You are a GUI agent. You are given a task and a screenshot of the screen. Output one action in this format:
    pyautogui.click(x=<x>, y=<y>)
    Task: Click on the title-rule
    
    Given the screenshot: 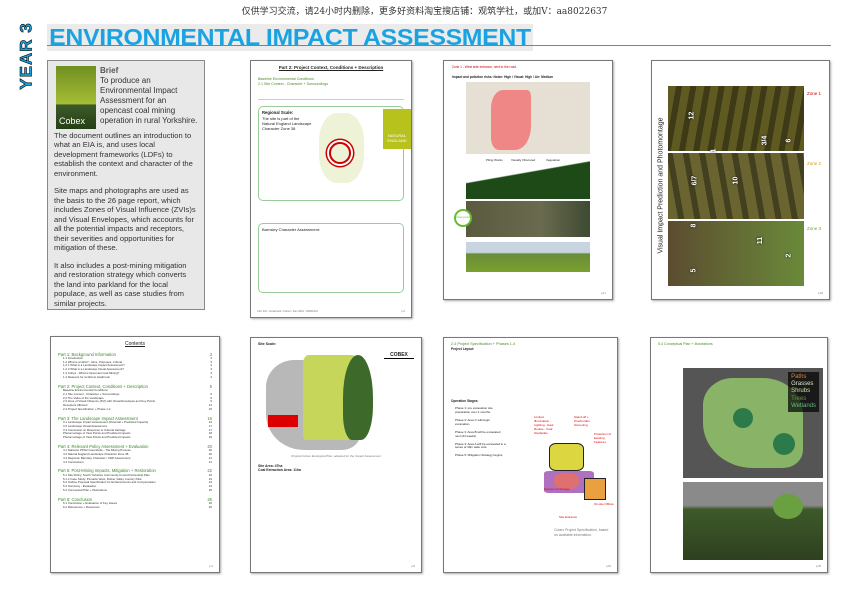 What is the action you would take?
    pyautogui.click(x=439, y=45)
    